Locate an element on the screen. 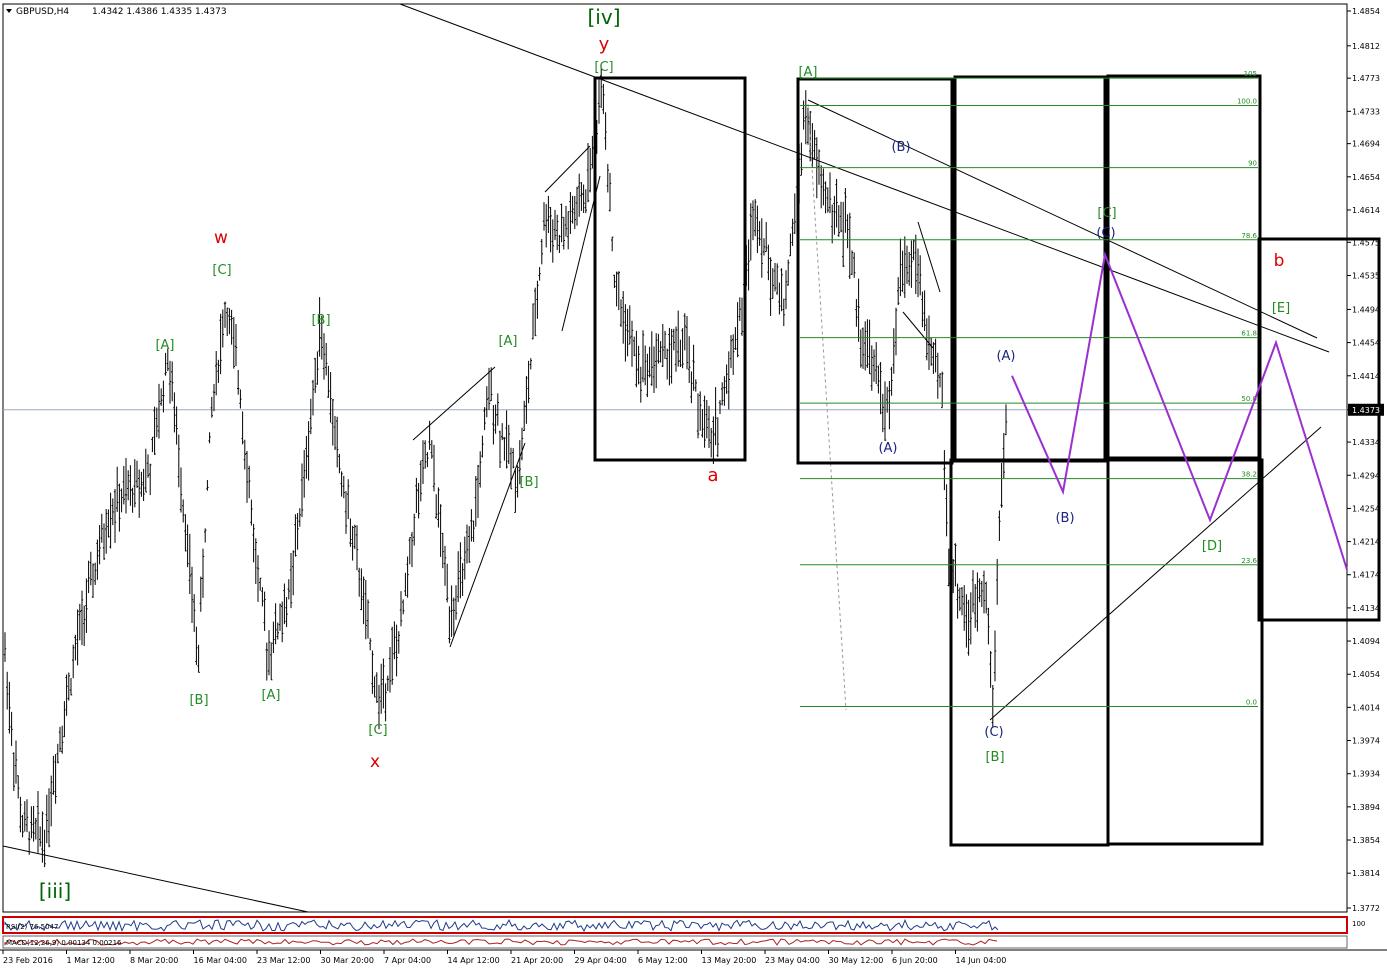  wave-label: (B) is located at coordinates (1064, 518).